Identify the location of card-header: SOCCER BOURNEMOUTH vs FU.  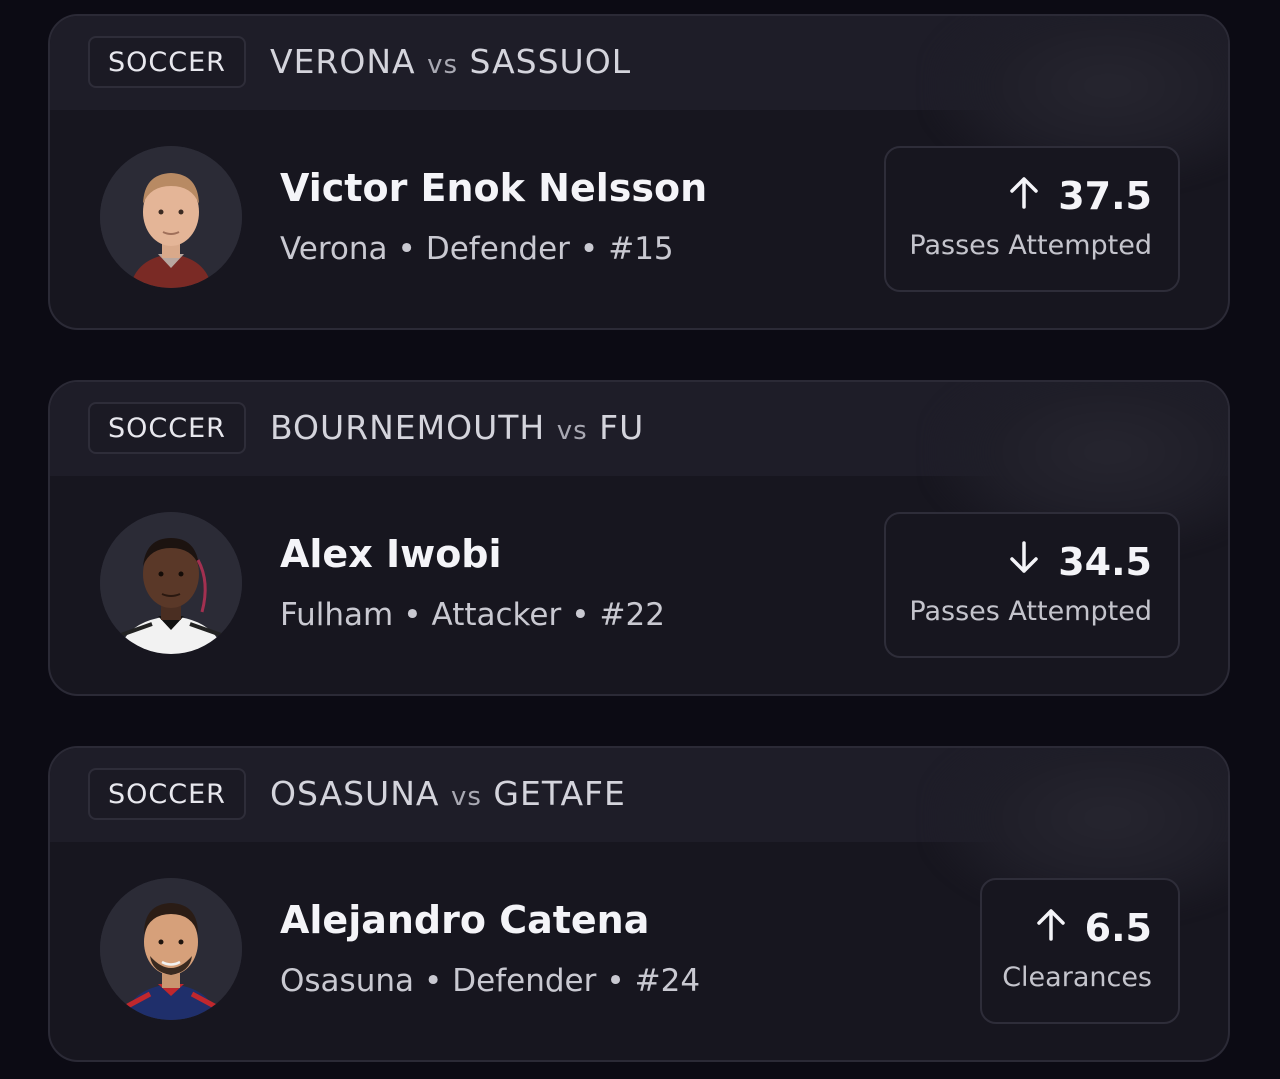
(639, 467).